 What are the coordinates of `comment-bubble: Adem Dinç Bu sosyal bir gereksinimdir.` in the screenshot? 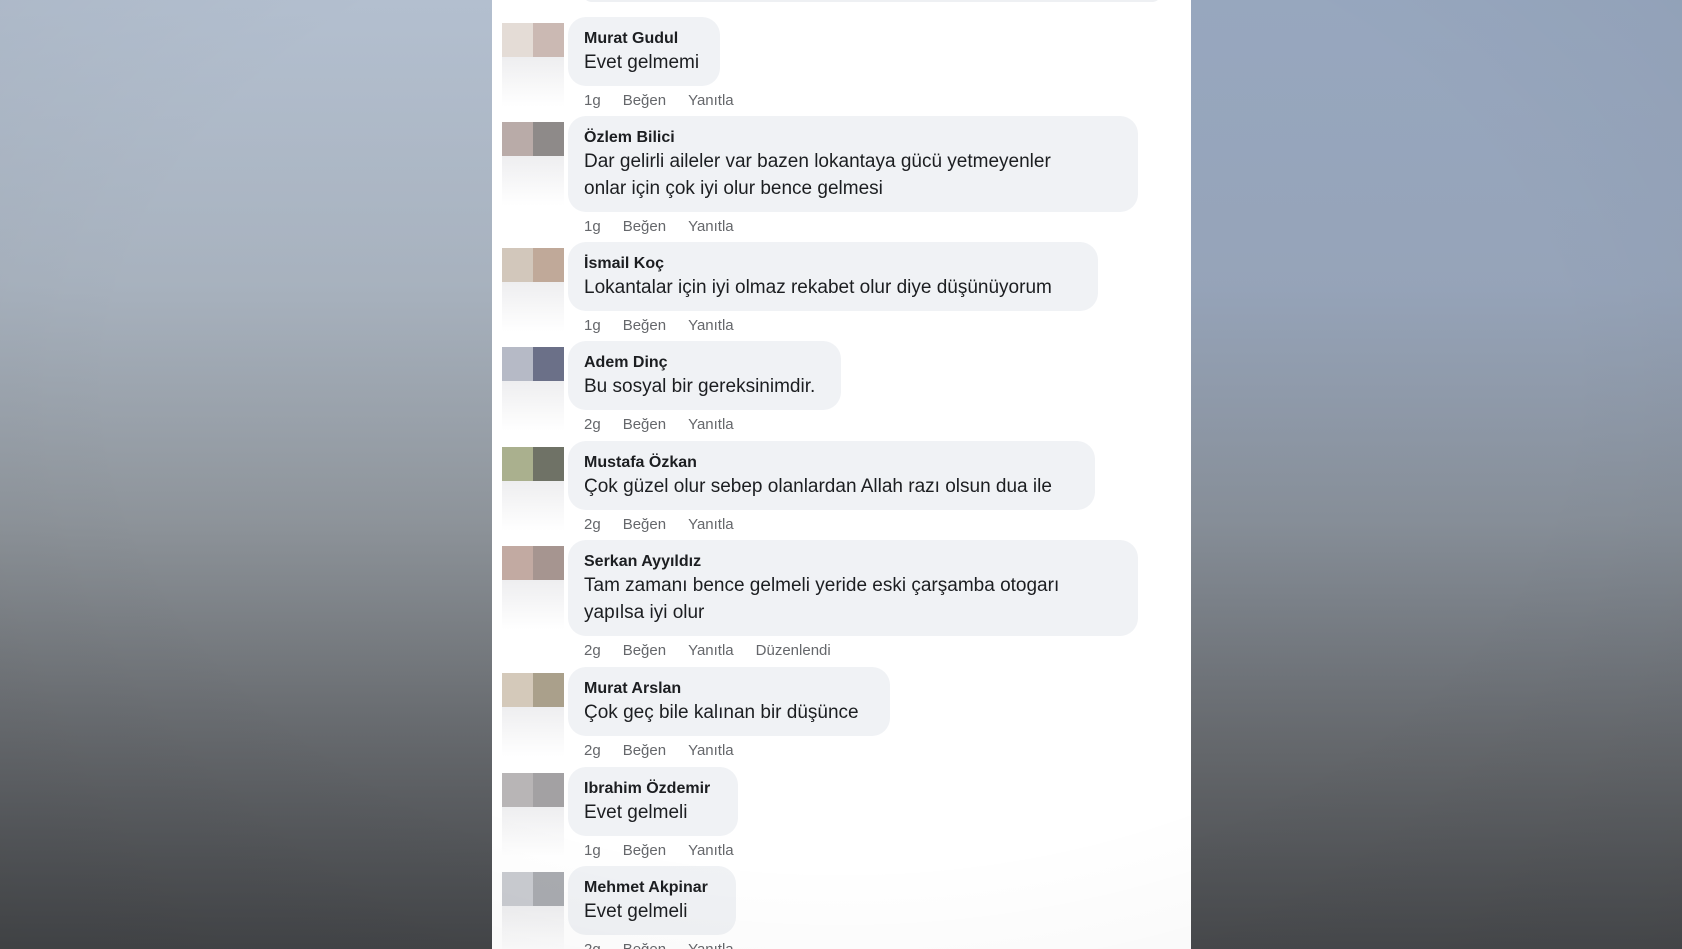 It's located at (704, 375).